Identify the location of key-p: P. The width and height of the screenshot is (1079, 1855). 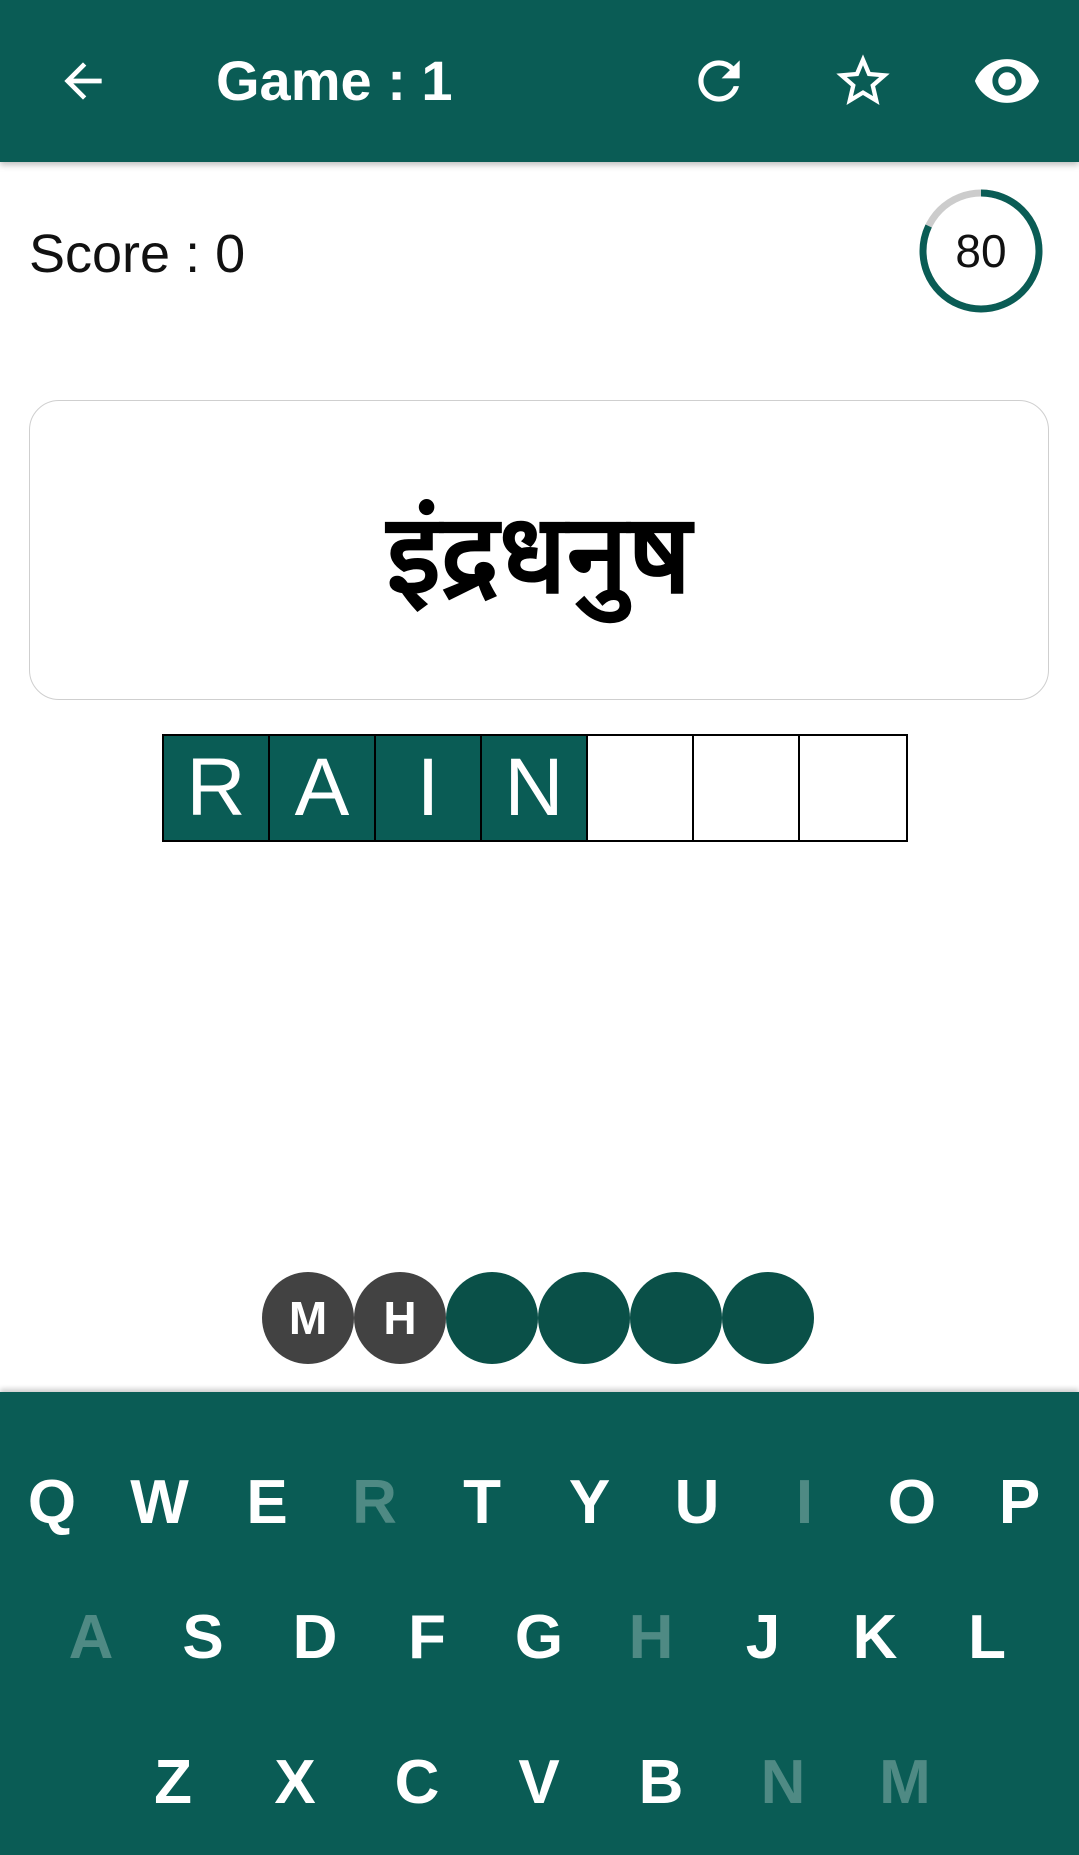
(1020, 1502).